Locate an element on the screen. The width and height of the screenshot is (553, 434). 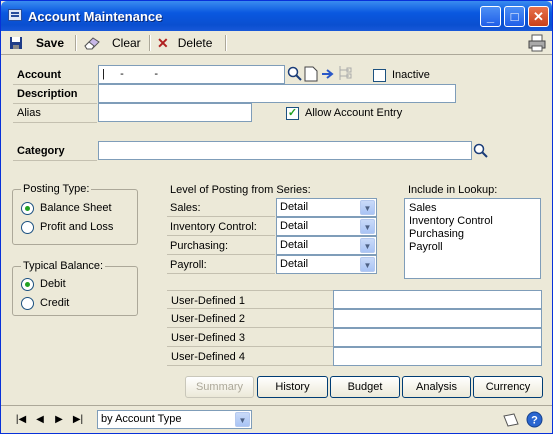
status-bar: |◀ ◀ ▶ ▶| by Account Type ▼ ? is located at coordinates (276, 419).